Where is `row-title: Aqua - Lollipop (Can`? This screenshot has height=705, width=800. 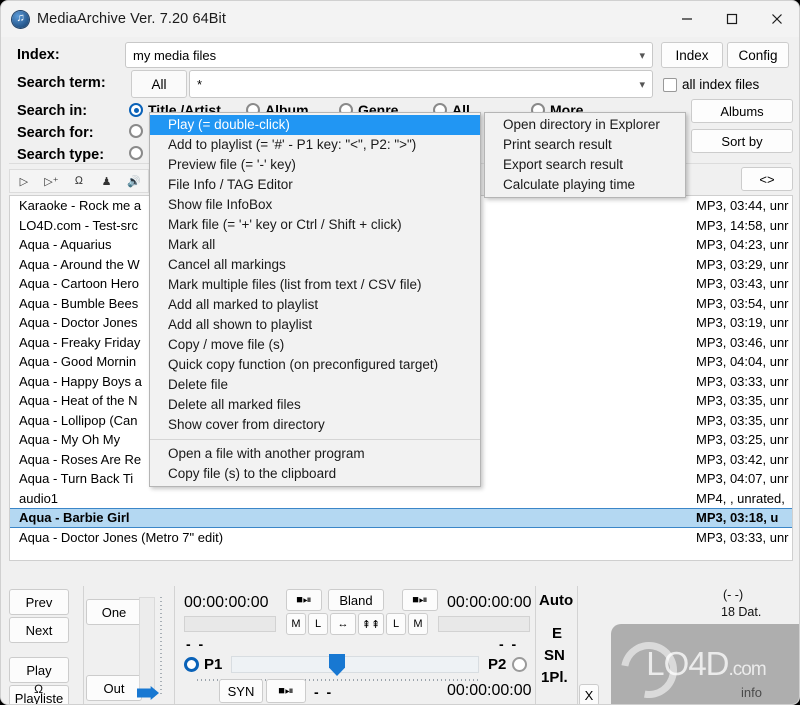
row-title: Aqua - Lollipop (Can is located at coordinates (78, 420).